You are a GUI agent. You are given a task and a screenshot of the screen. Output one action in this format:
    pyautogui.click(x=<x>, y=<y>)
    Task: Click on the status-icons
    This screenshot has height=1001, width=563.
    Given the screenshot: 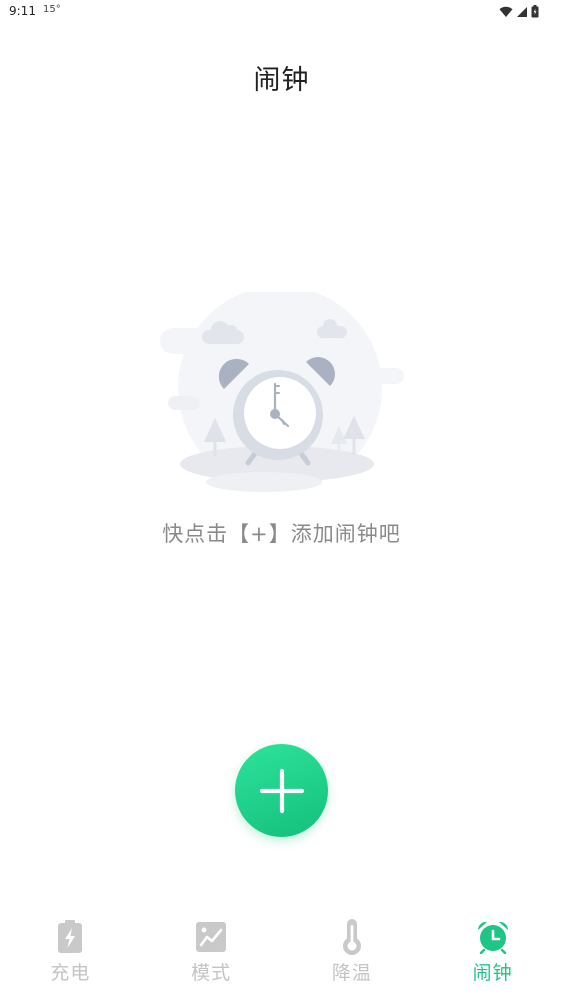 What is the action you would take?
    pyautogui.click(x=519, y=11)
    